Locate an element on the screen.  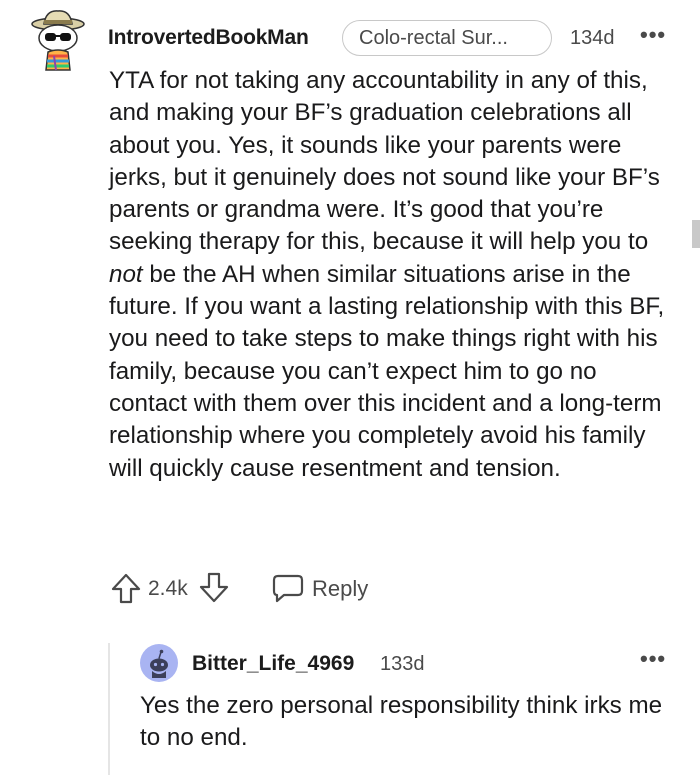
vote-count: 2.4k is located at coordinates (168, 588).